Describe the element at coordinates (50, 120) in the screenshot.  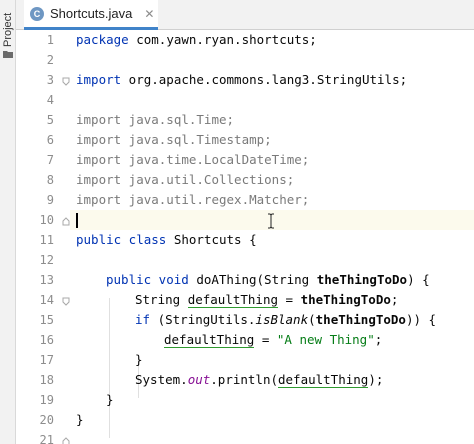
I see `line-number: 5` at that location.